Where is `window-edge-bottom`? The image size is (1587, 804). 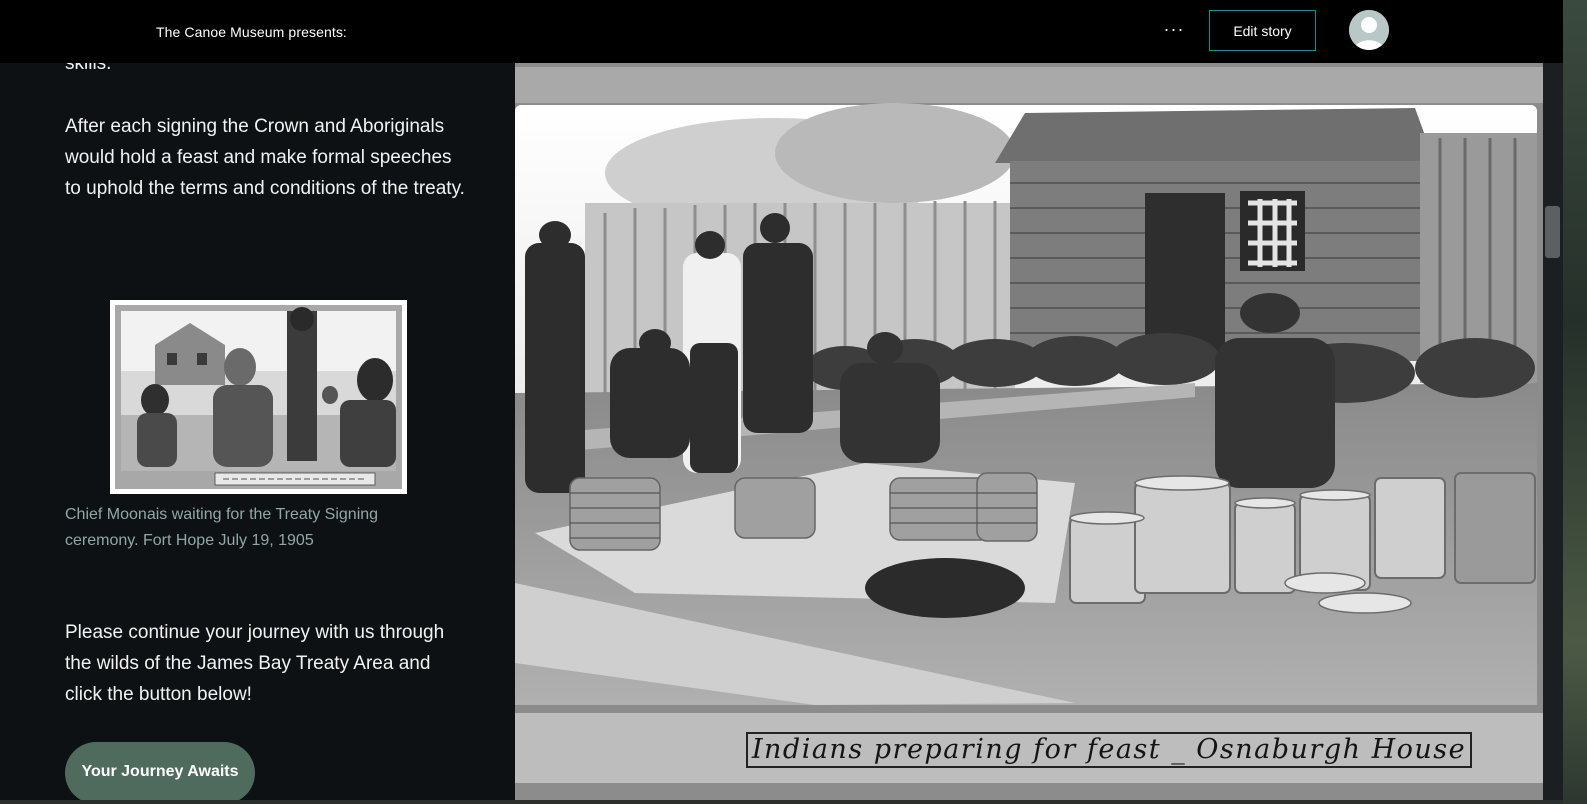 window-edge-bottom is located at coordinates (781, 802).